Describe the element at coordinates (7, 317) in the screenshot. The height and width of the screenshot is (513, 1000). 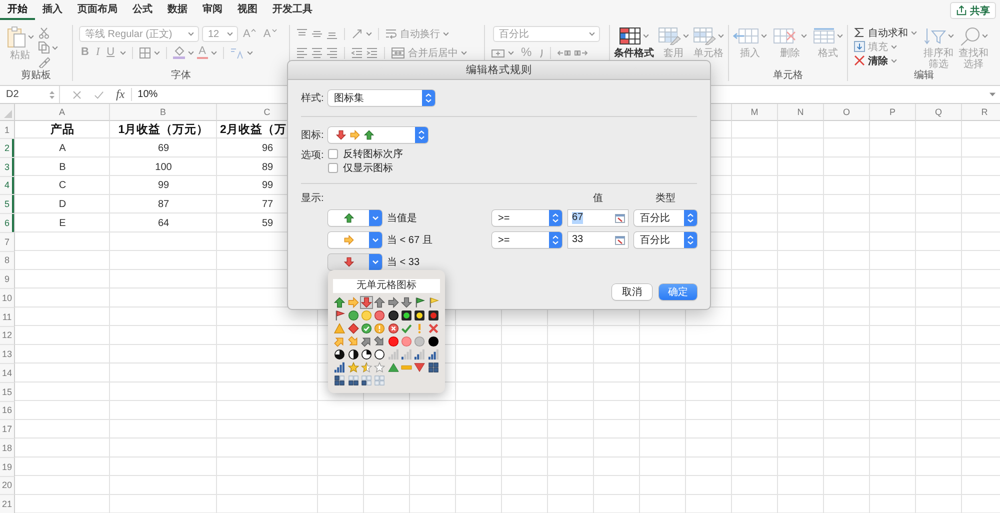
I see `row-header: 11` at that location.